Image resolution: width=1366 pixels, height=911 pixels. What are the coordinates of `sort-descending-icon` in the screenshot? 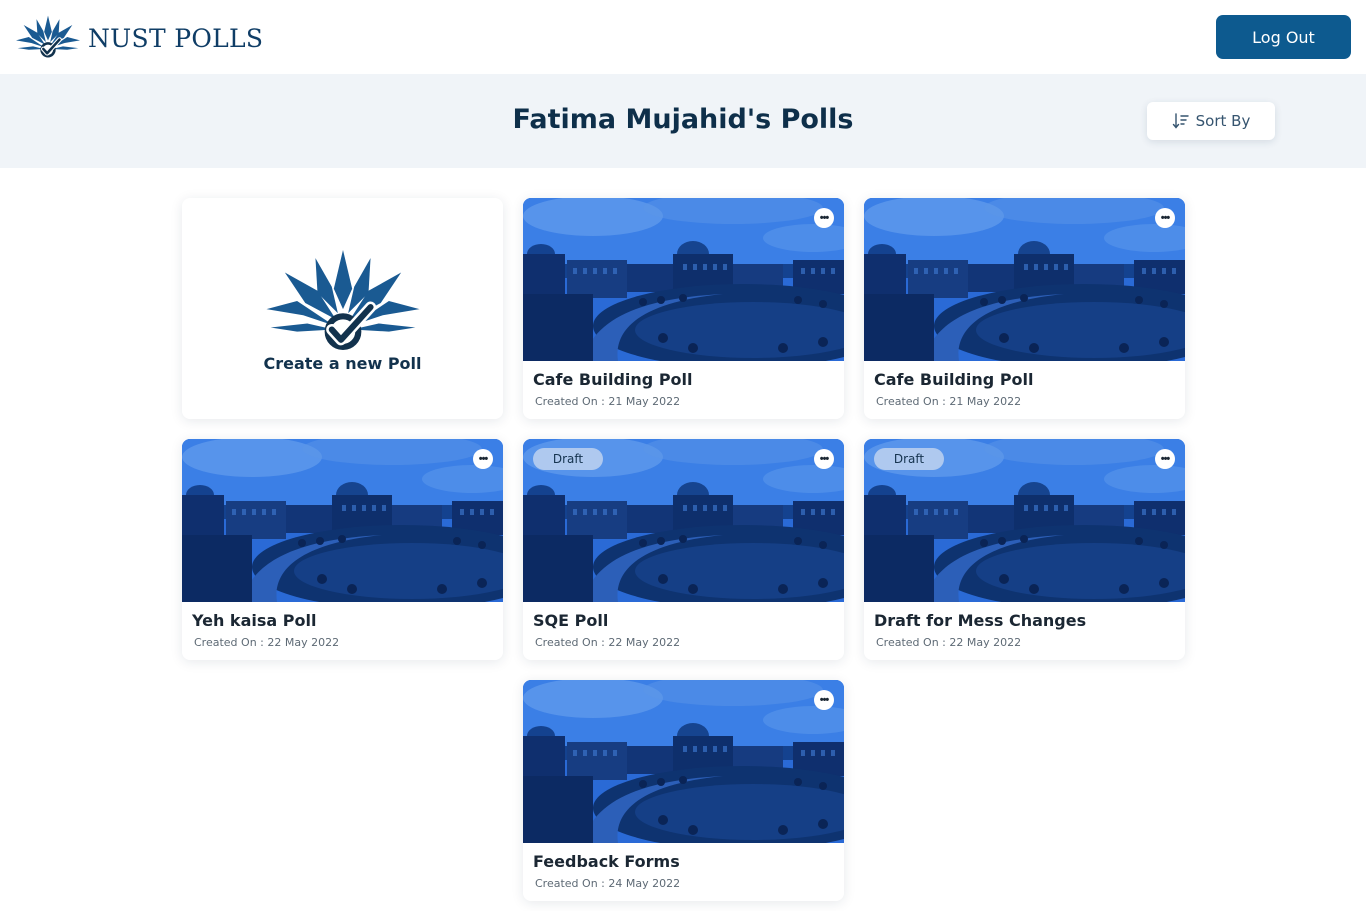 It's located at (1180, 121).